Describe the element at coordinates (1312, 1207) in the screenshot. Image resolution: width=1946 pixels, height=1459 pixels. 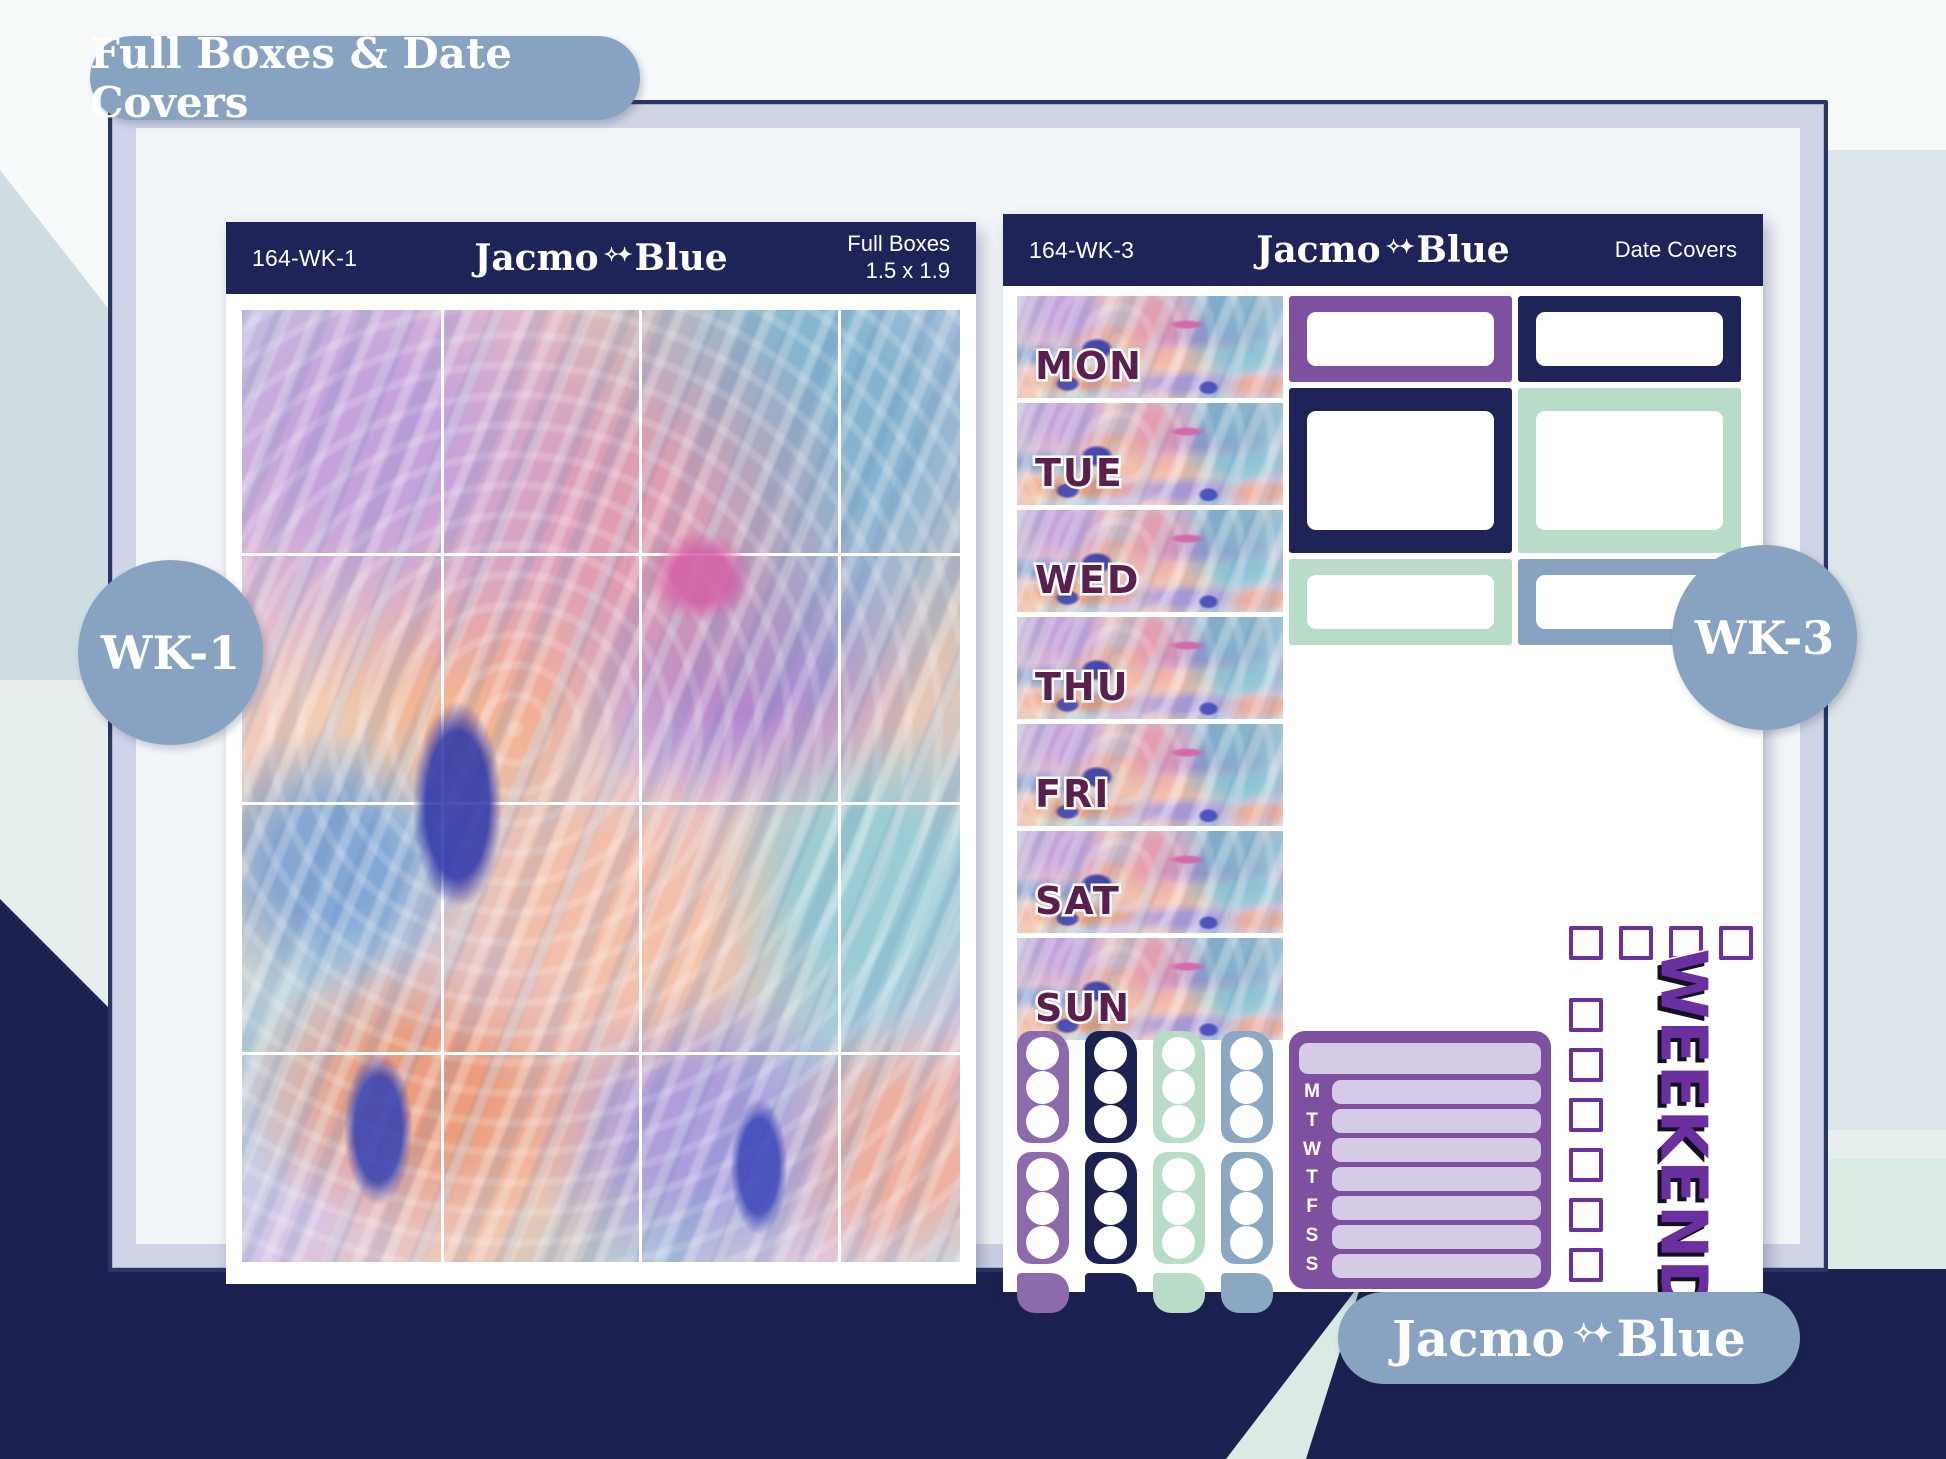
I see `day-letter: F` at that location.